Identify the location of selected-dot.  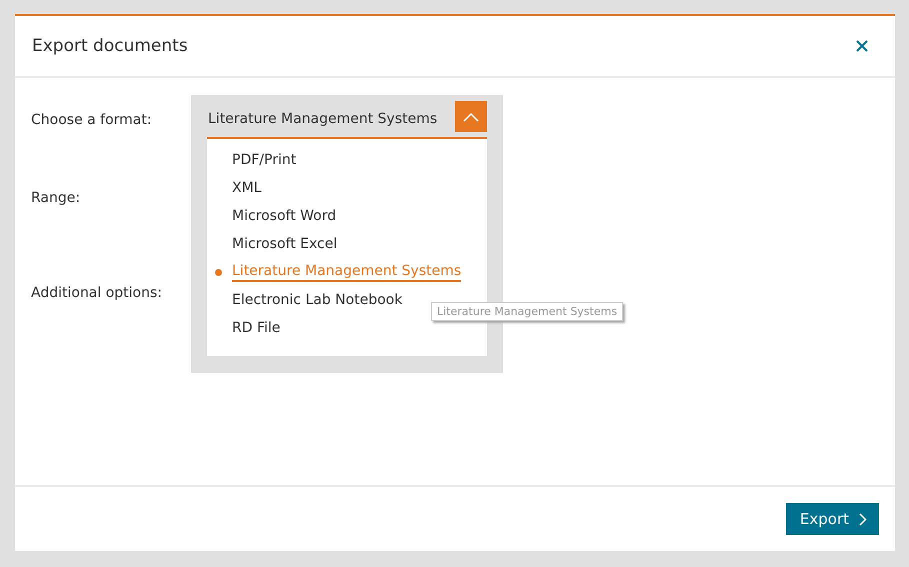
(218, 272).